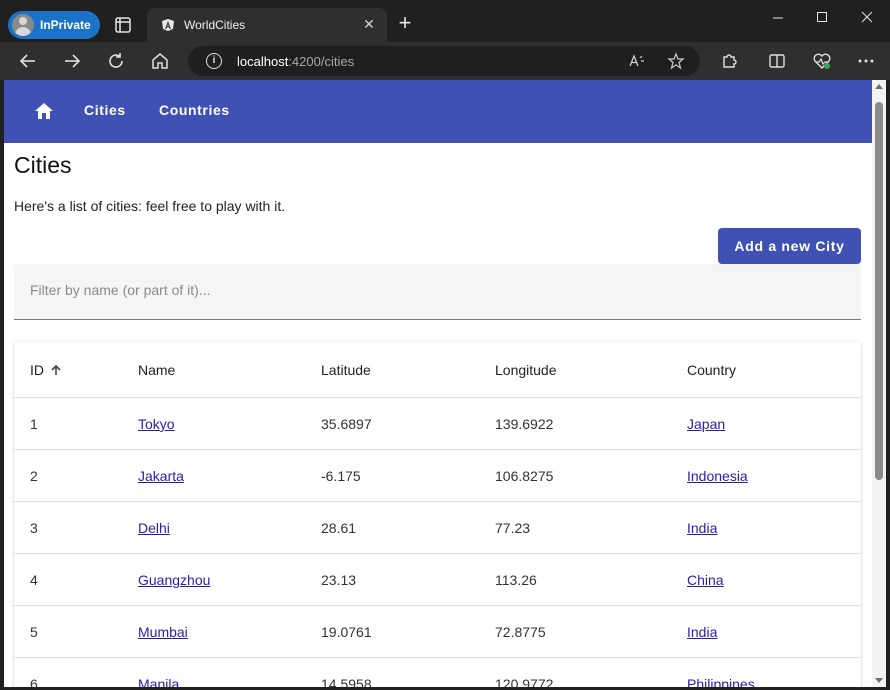 This screenshot has height=690, width=890. I want to click on nav-link-cities: Cities, so click(105, 110).